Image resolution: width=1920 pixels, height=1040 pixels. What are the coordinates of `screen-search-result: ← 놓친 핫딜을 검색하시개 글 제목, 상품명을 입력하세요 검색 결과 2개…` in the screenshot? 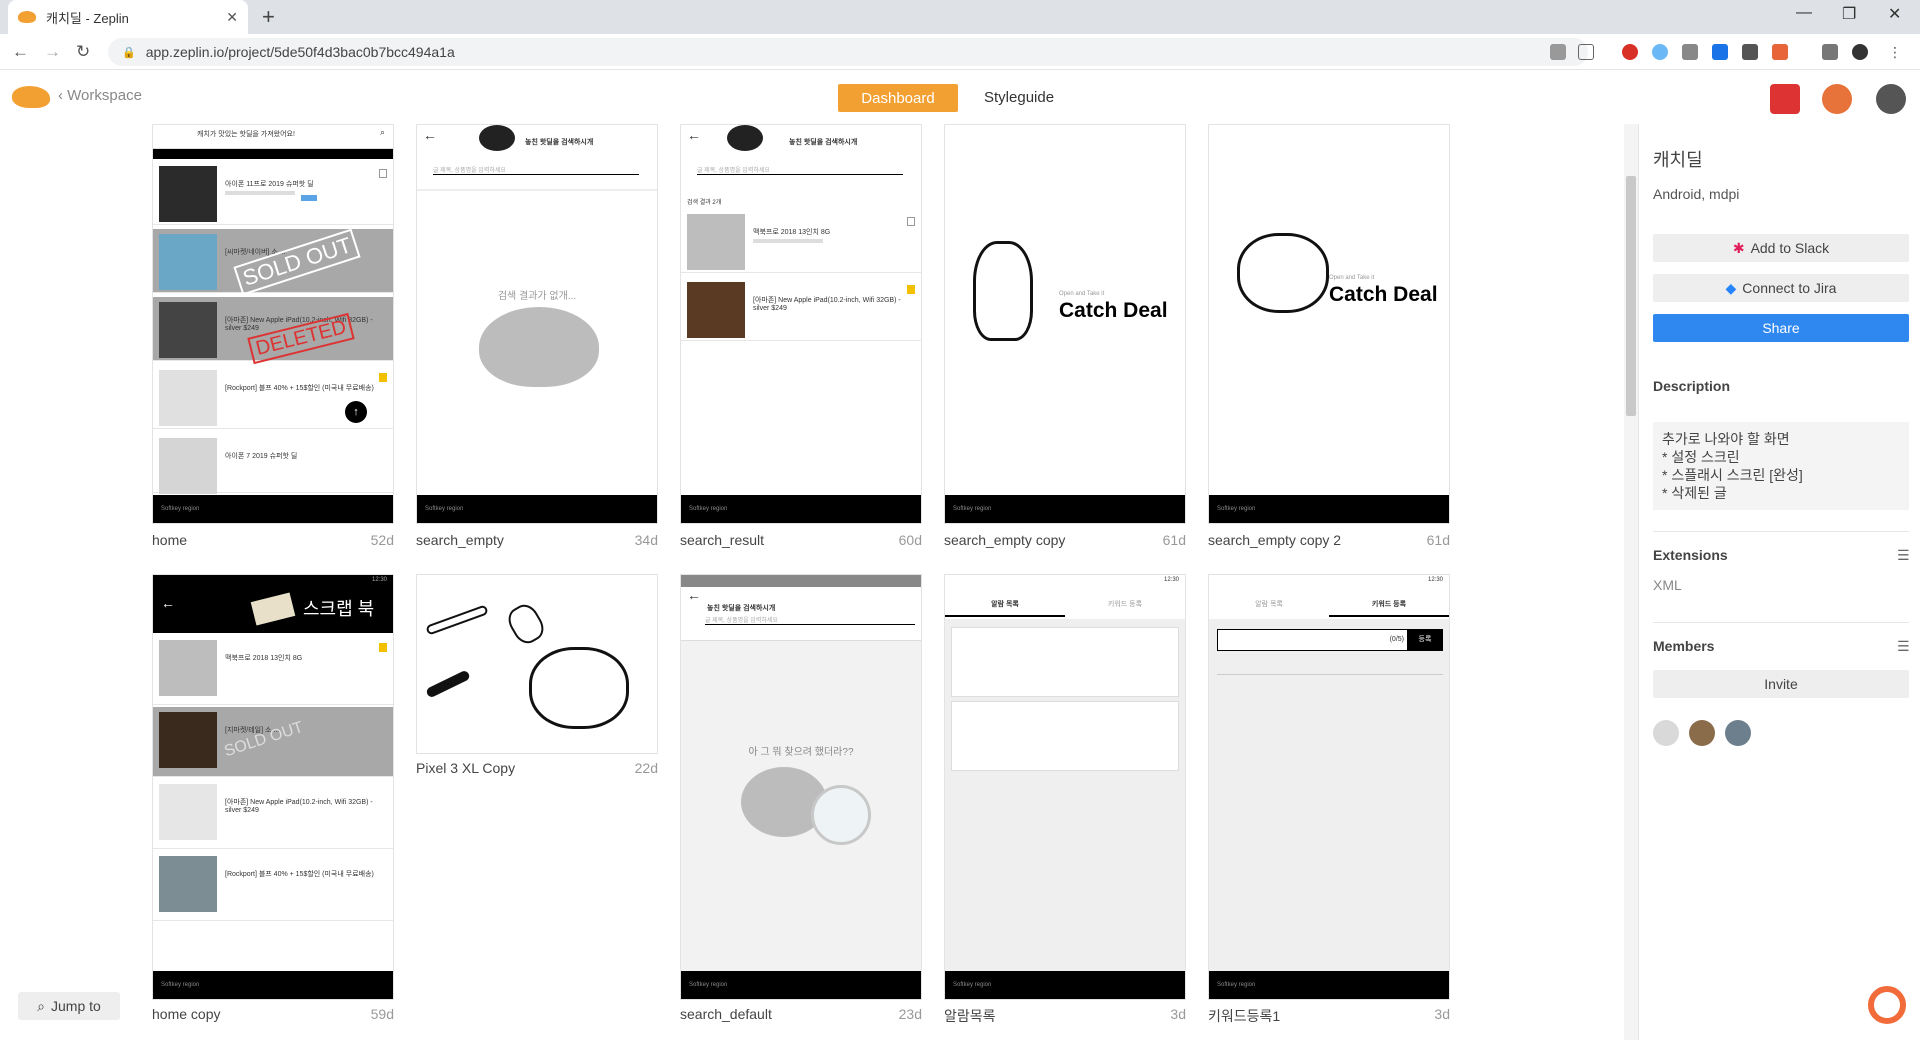 It's located at (801, 324).